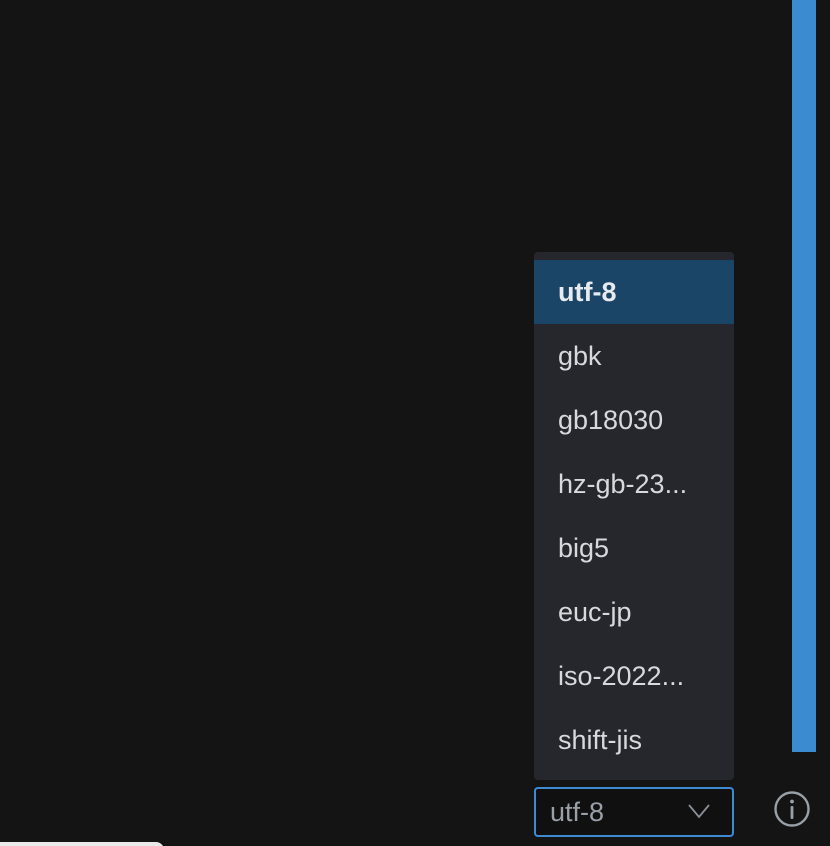 The image size is (830, 846). I want to click on encoding-select-value: utf-8, so click(577, 812).